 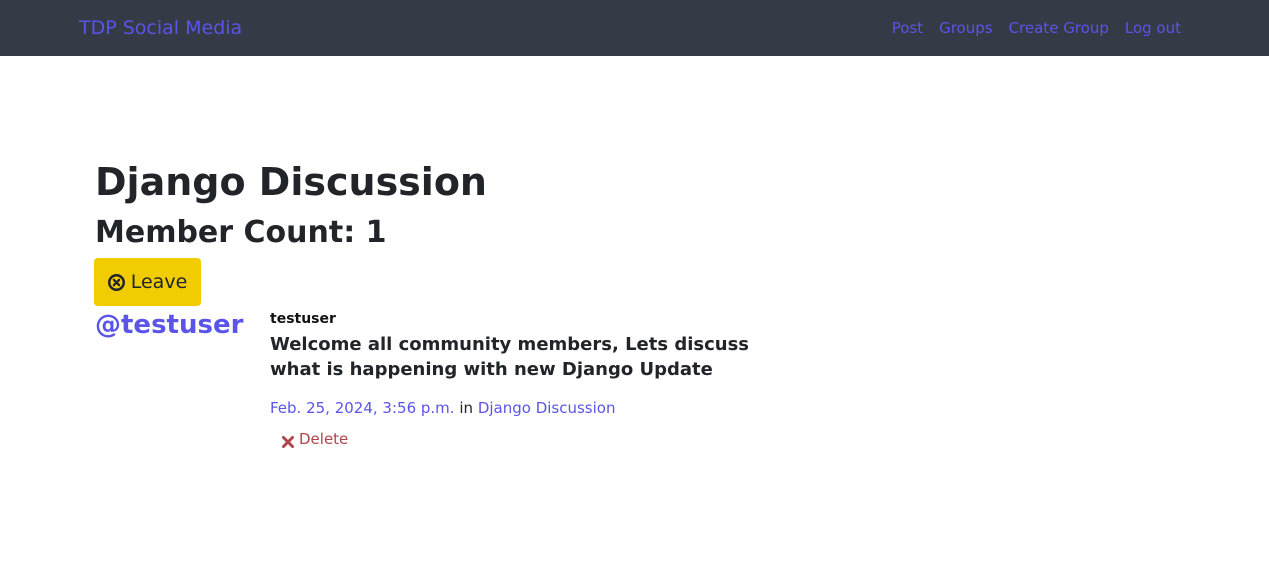 What do you see at coordinates (324, 439) in the screenshot?
I see `delete-label: Delete` at bounding box center [324, 439].